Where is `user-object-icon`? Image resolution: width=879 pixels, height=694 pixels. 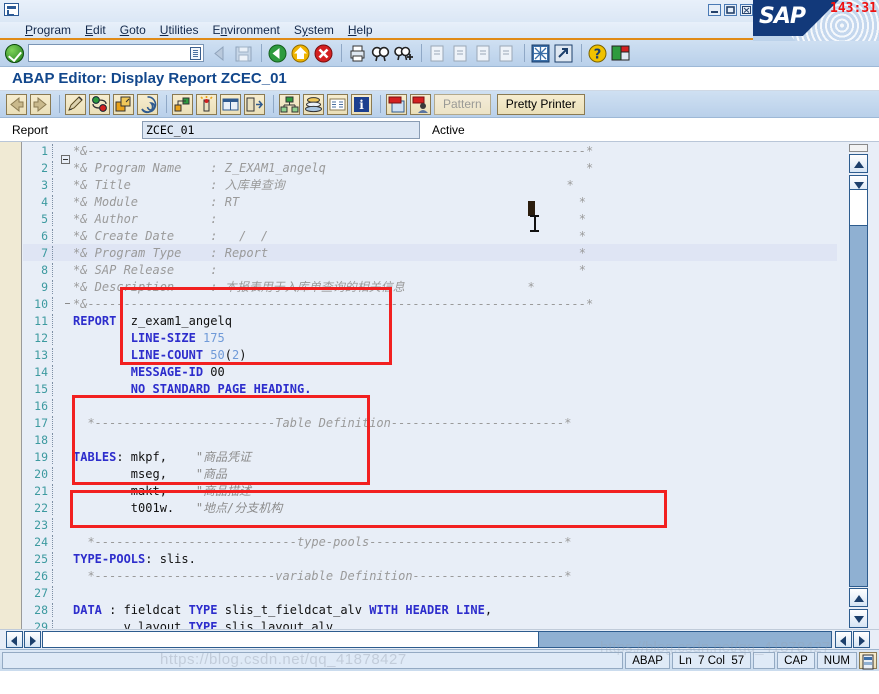
user-object-icon is located at coordinates (420, 104).